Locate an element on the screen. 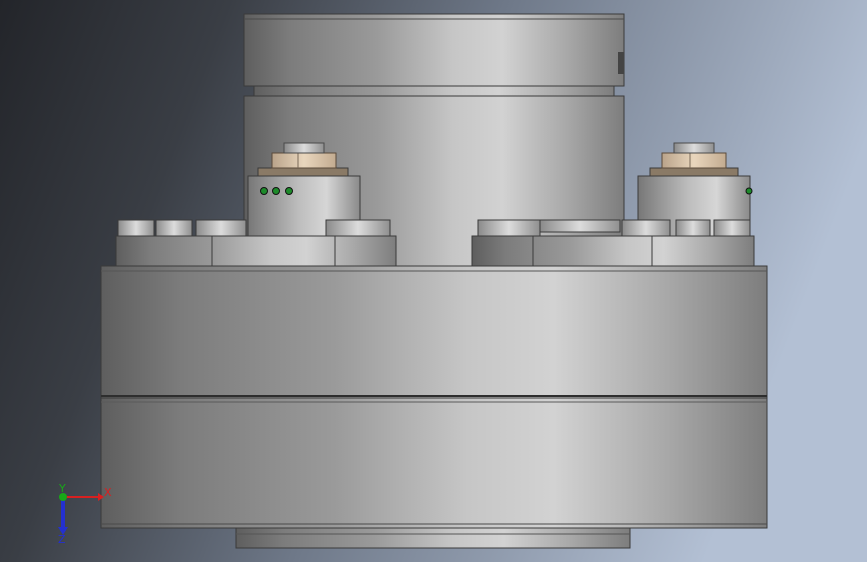 The height and width of the screenshot is (562, 867). base-ring is located at coordinates (433, 538).